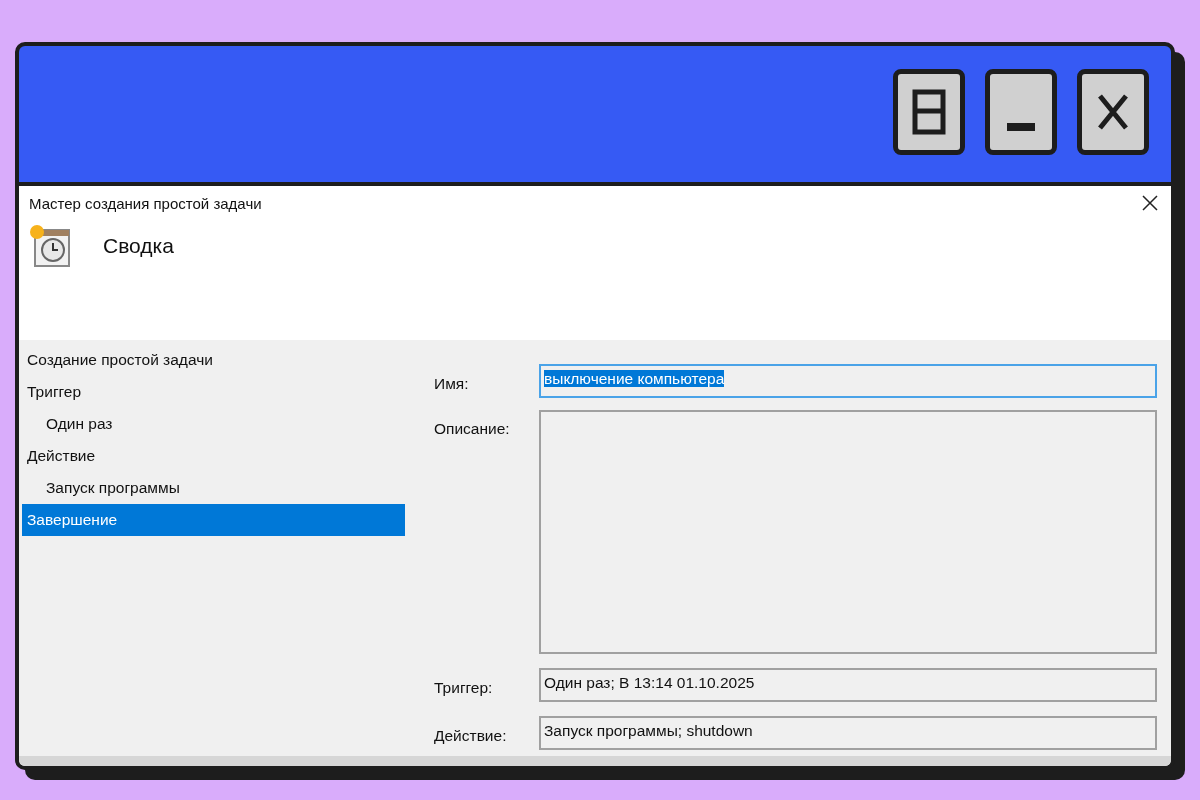  Describe the element at coordinates (138, 246) in the screenshot. I see `page-heading: Сводка` at that location.